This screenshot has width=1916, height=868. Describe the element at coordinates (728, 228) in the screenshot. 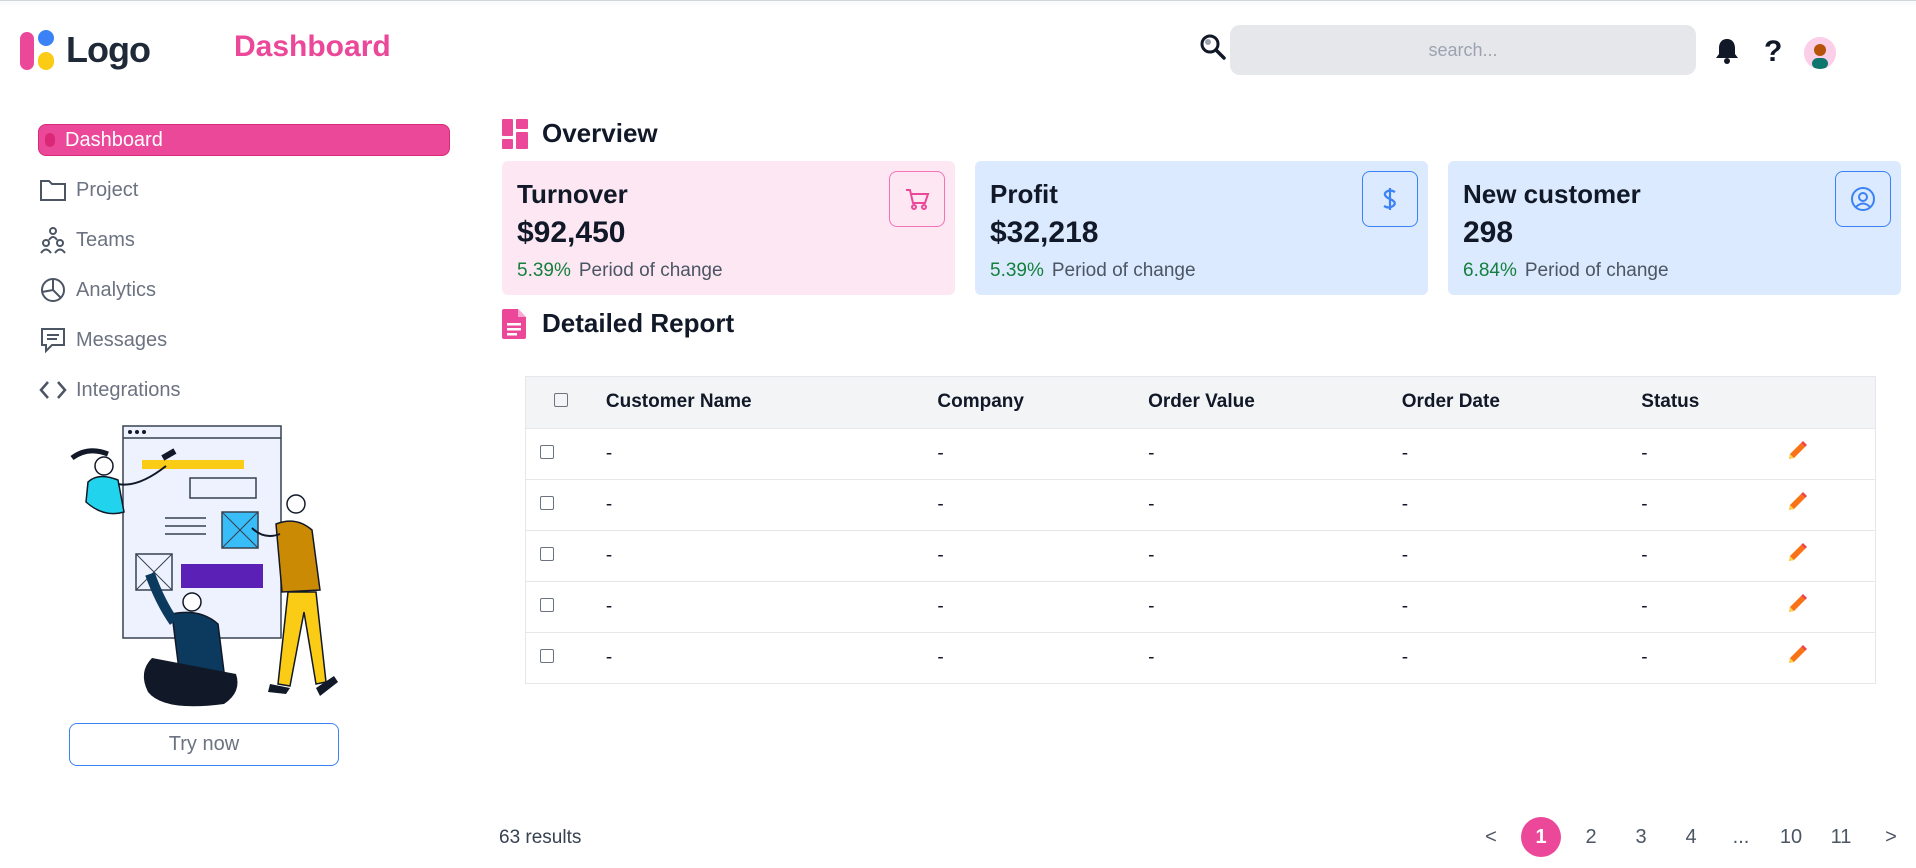

I see `turnover-card: Turnover $92,450 5.39% Period of change` at that location.